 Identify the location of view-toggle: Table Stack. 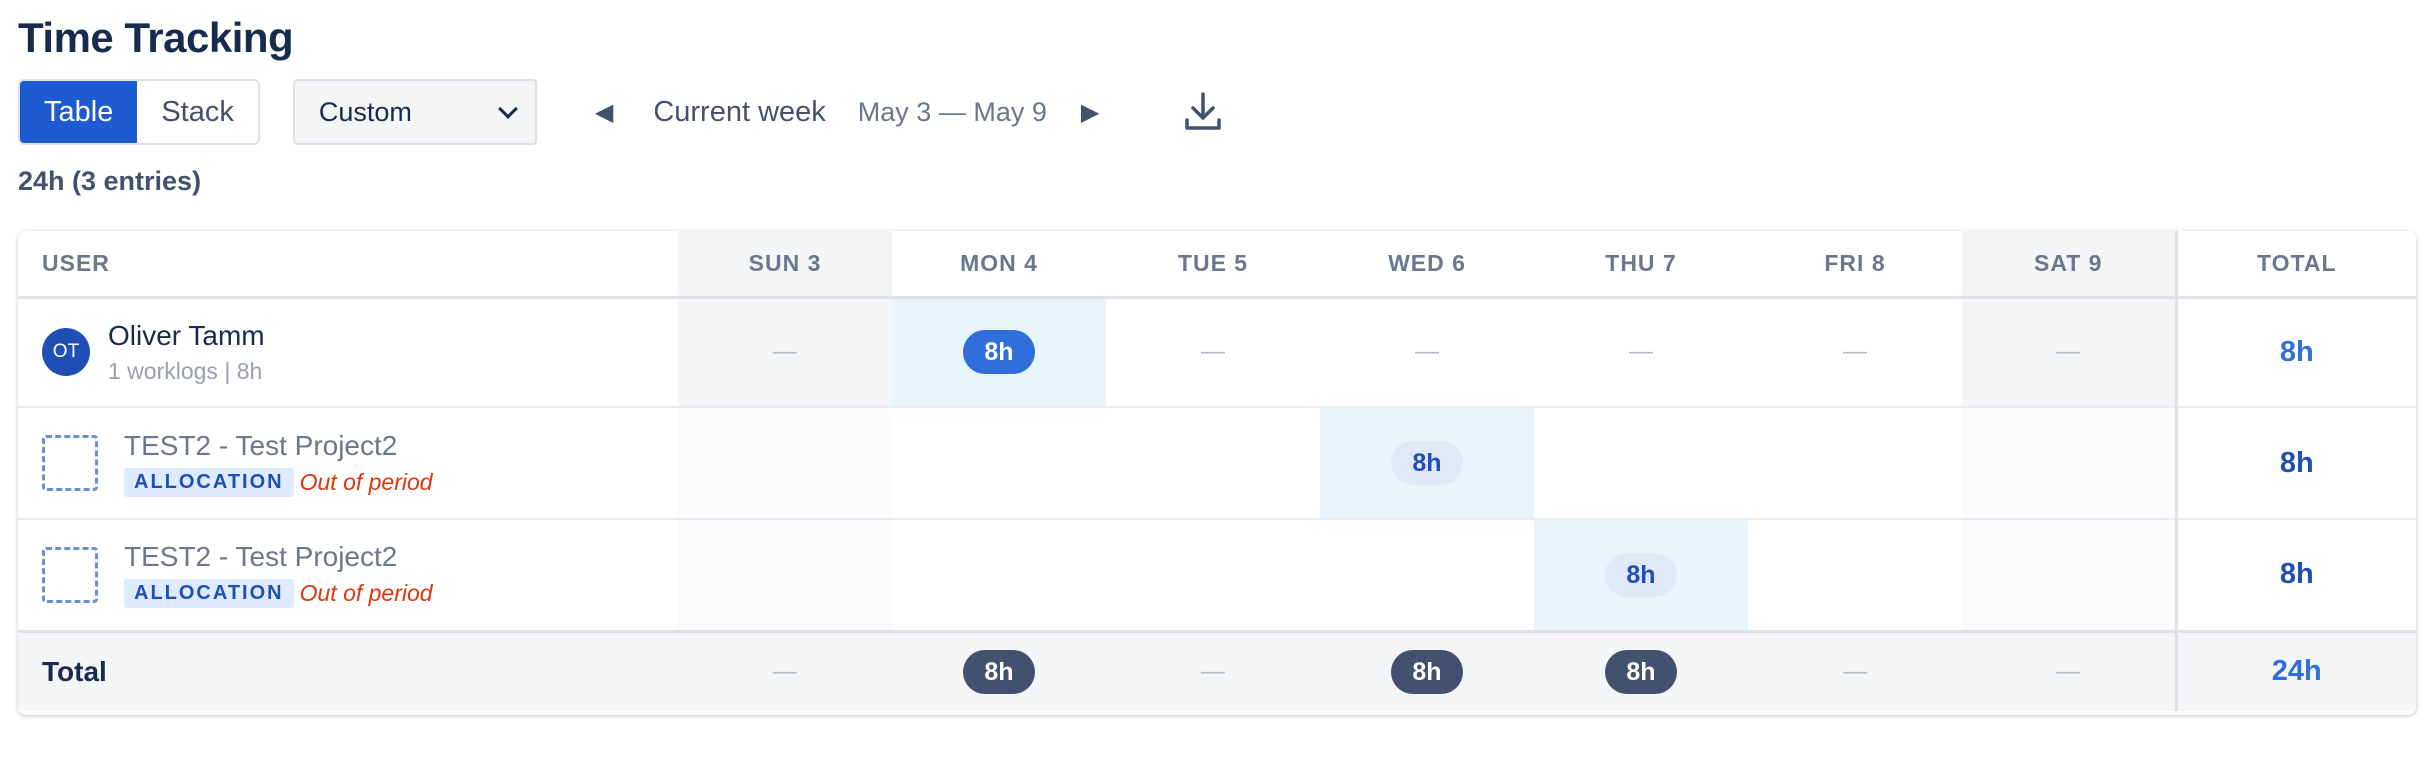
(139, 112).